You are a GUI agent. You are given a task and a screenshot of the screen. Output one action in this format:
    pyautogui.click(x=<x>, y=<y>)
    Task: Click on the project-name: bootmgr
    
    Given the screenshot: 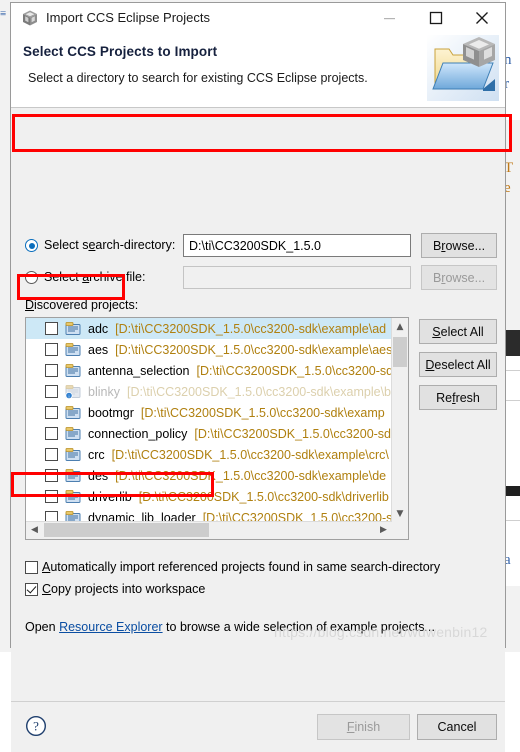 What is the action you would take?
    pyautogui.click(x=111, y=412)
    